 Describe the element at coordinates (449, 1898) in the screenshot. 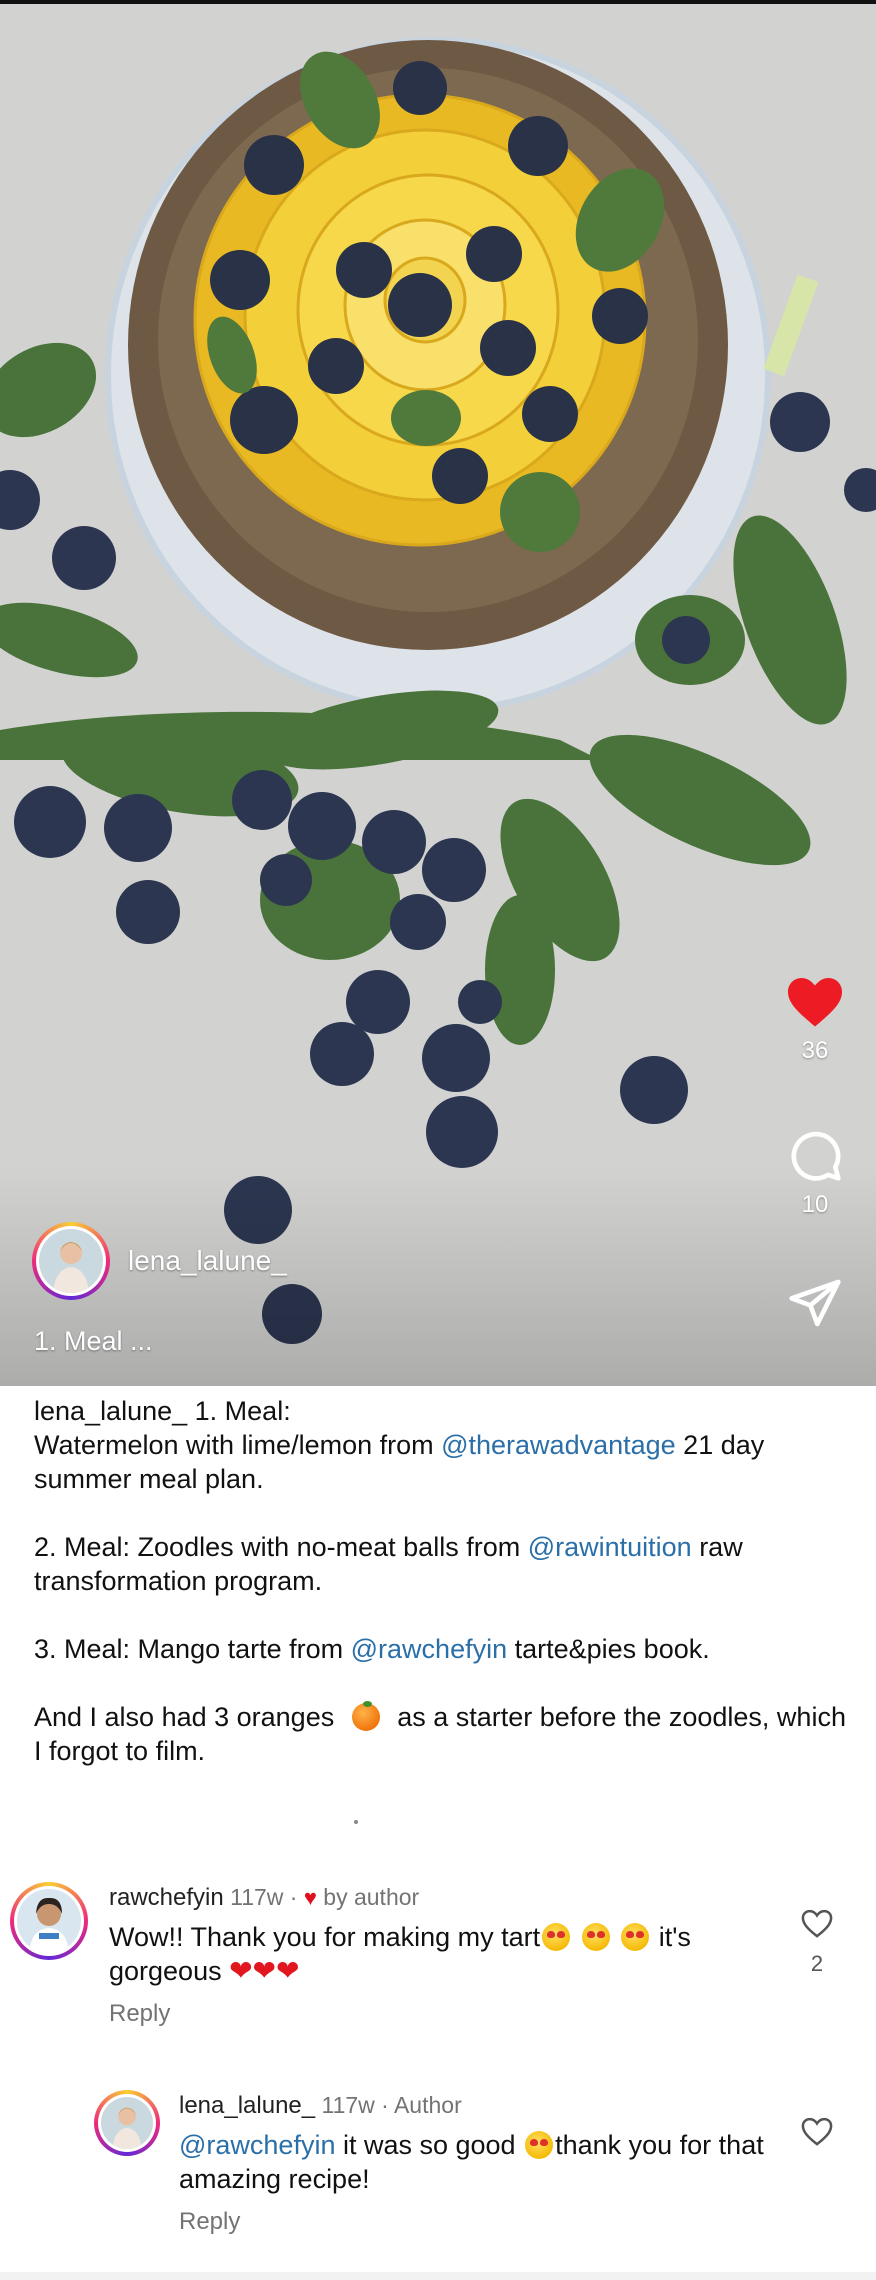

I see `comment-meta: rawchefyin 117w · ♥ by author` at that location.